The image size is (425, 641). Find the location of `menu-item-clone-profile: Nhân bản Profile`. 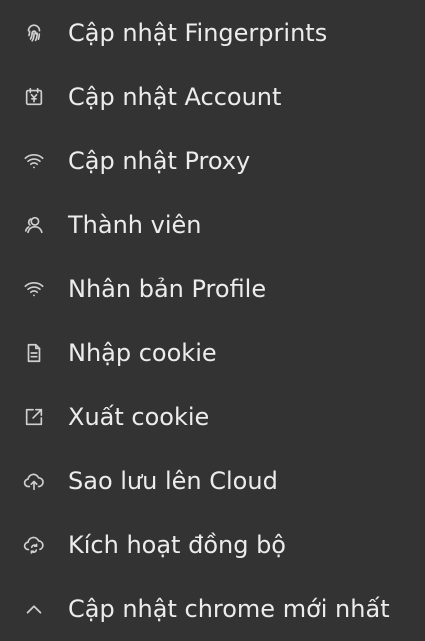

menu-item-clone-profile: Nhân bản Profile is located at coordinates (212, 289).